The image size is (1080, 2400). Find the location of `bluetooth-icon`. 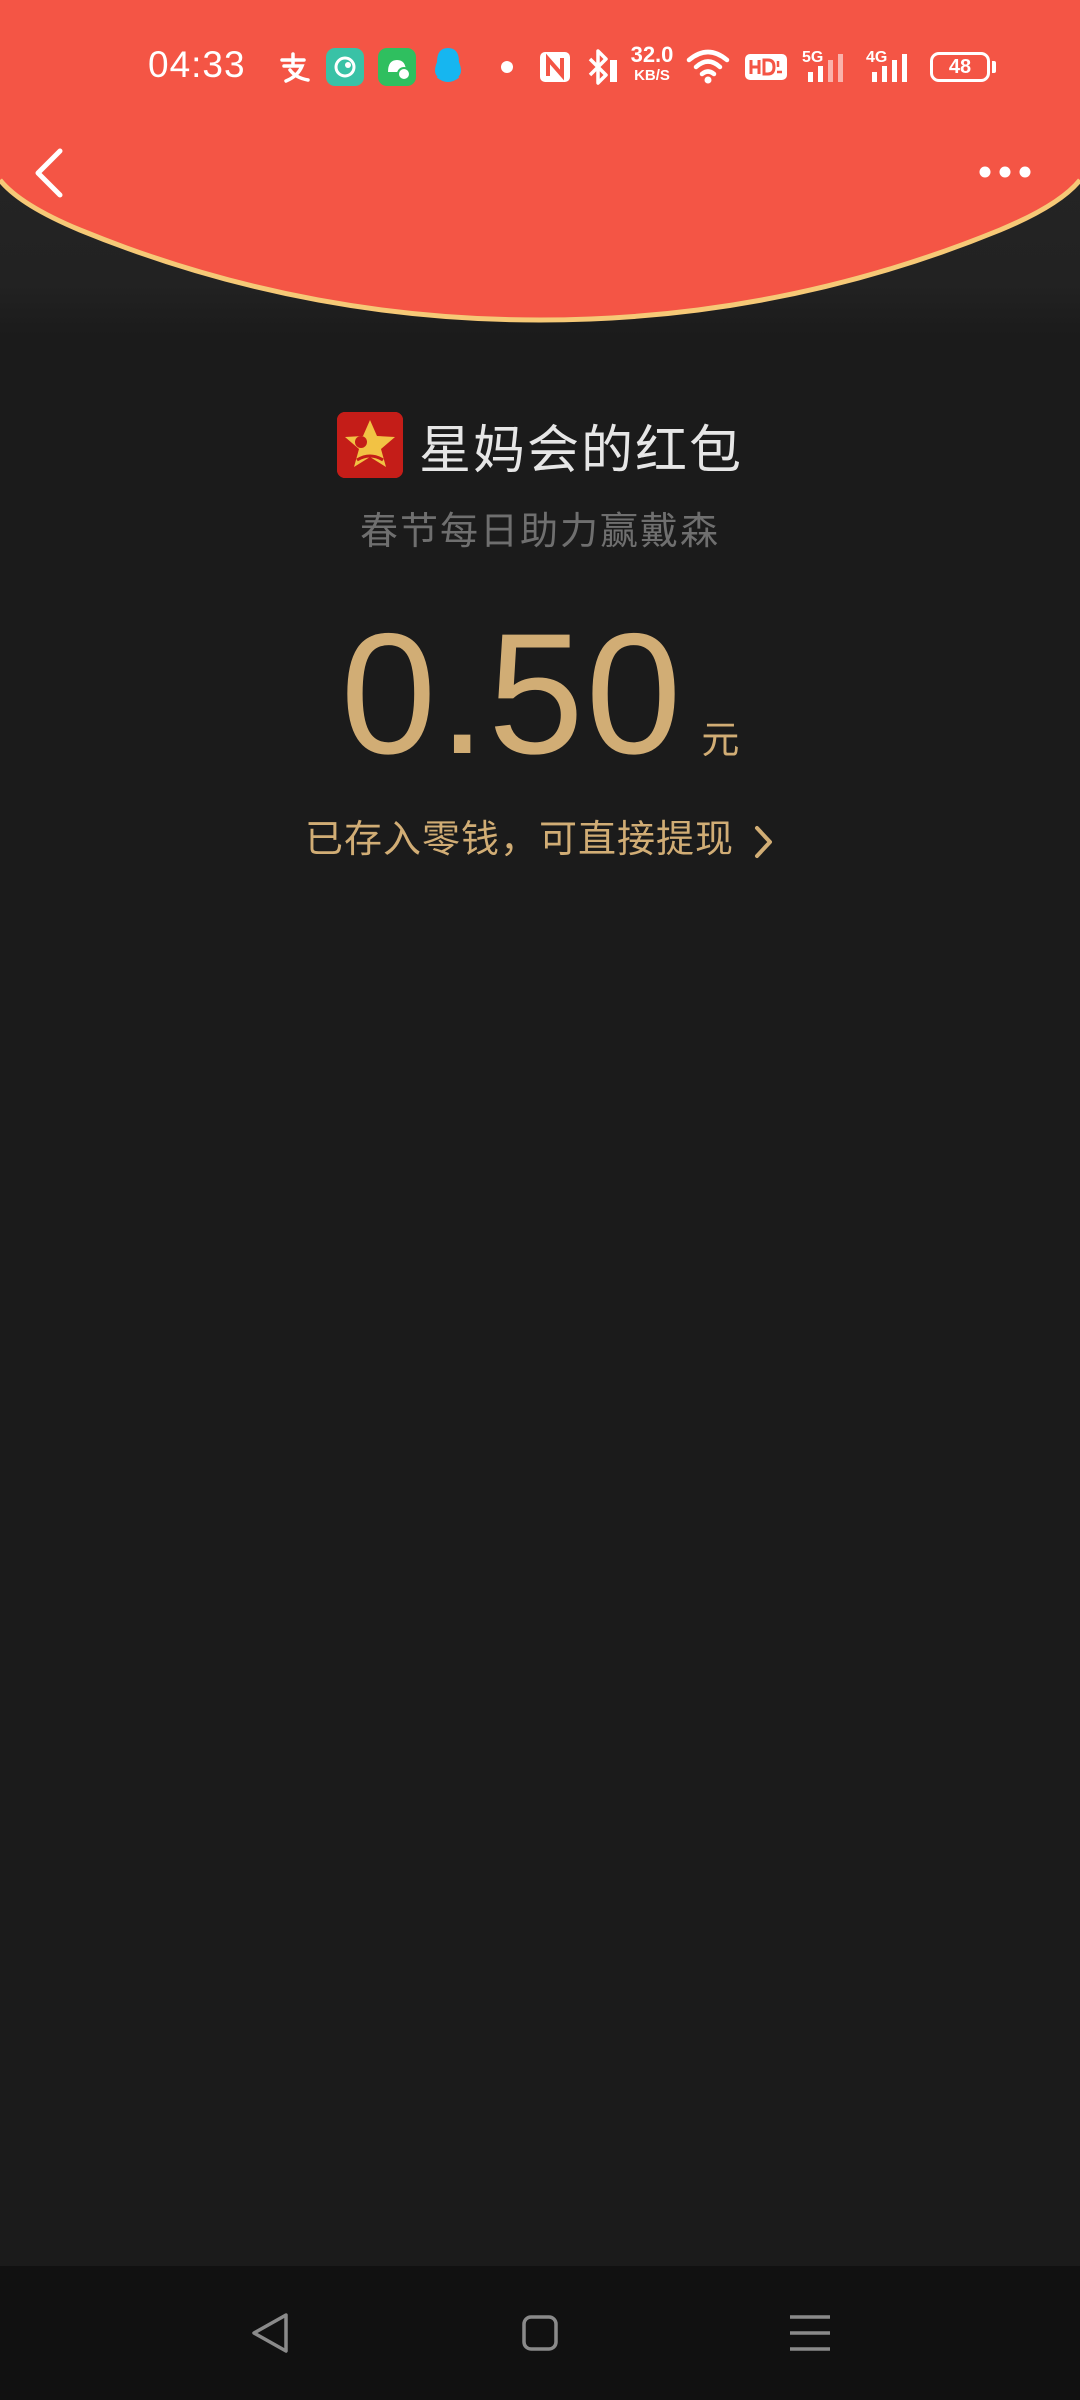

bluetooth-icon is located at coordinates (602, 67).